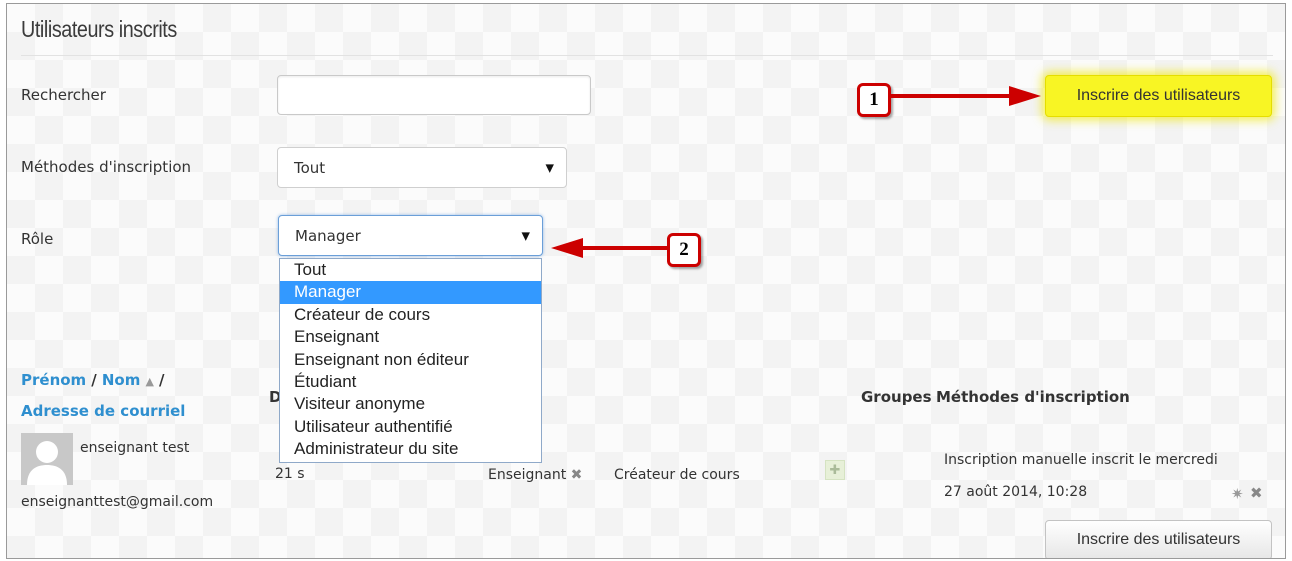  I want to click on enrol-users-button-top: Inscrire des utilisateurs, so click(1158, 96).